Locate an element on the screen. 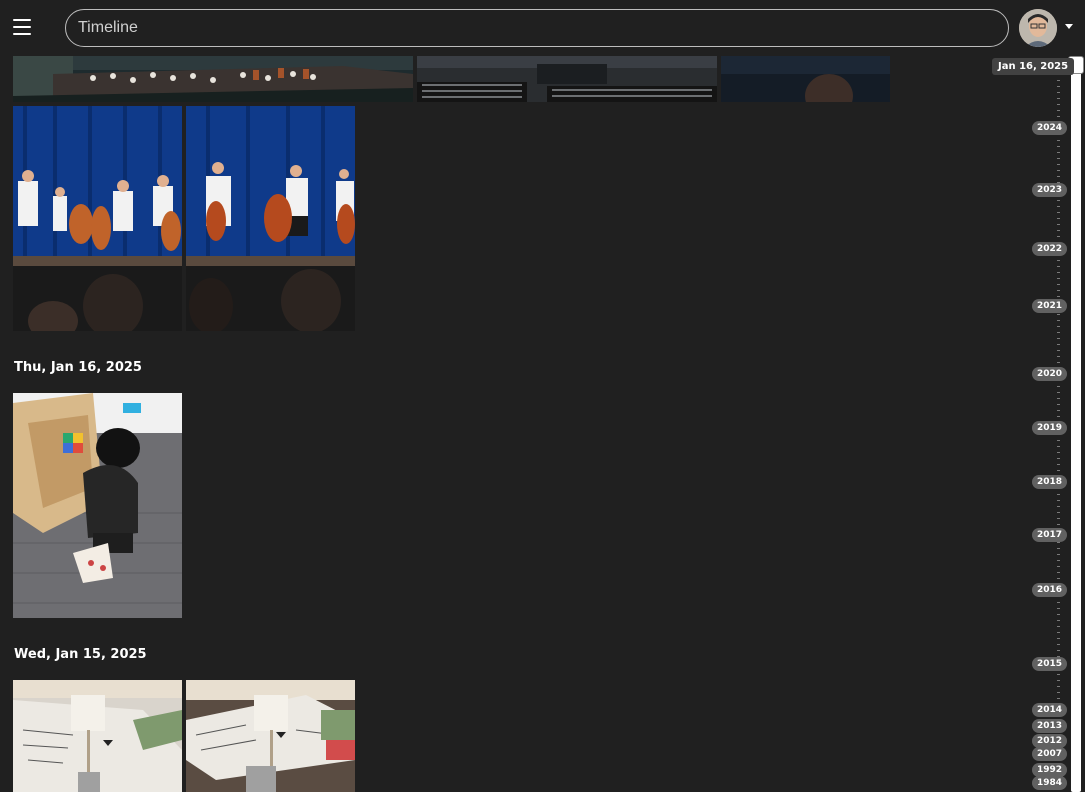 This screenshot has width=1085, height=792. year-marker-2020: 2020 is located at coordinates (1050, 374).